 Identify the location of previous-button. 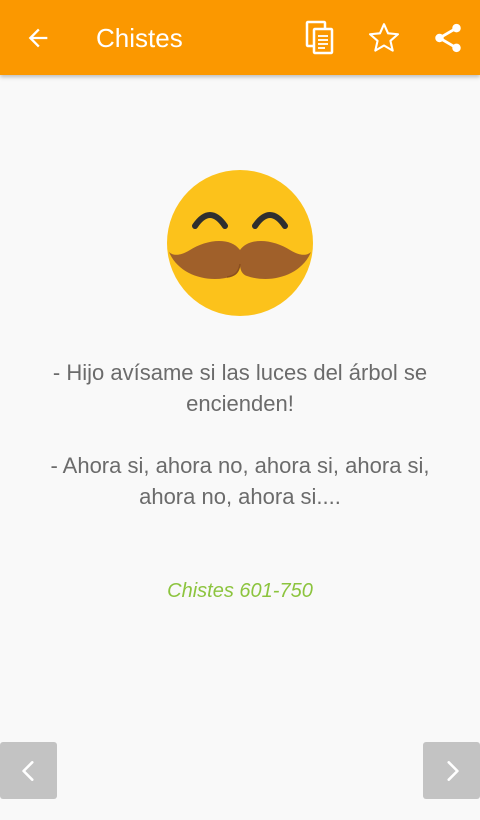
(28, 770).